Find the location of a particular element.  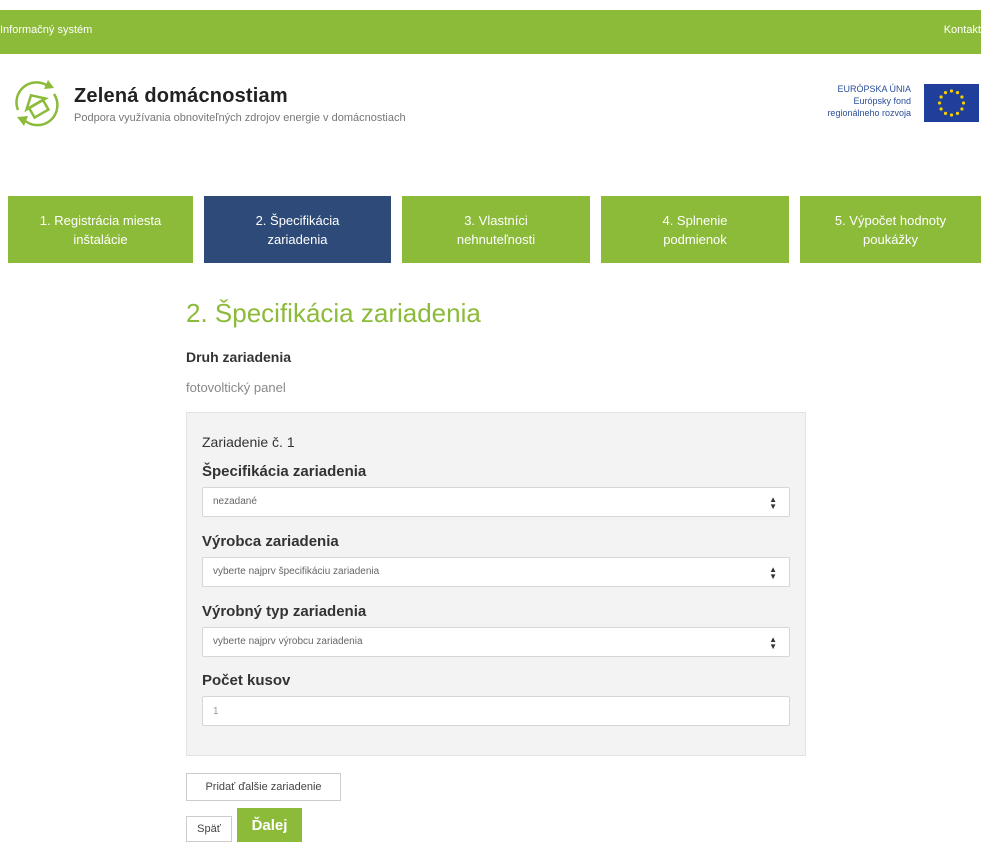

specification-select-value: nezadané is located at coordinates (235, 501).